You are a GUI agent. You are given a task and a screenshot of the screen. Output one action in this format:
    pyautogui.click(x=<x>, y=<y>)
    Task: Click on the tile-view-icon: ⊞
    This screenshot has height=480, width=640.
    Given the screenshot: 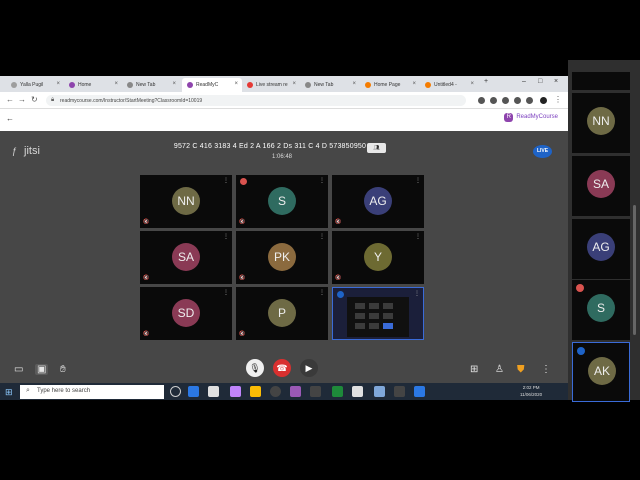 What is the action you would take?
    pyautogui.click(x=474, y=369)
    